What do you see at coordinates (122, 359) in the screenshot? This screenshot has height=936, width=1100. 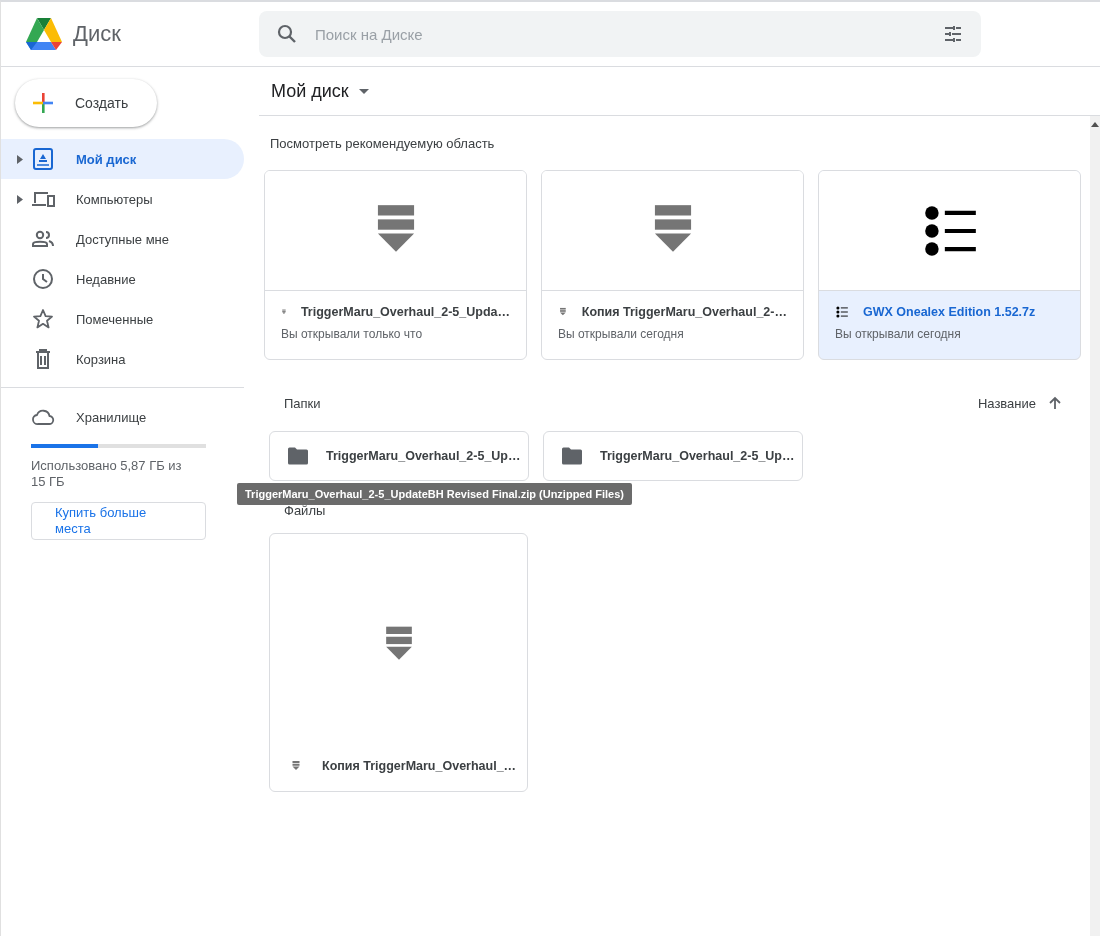 I see `sidebar-item: Корзина` at bounding box center [122, 359].